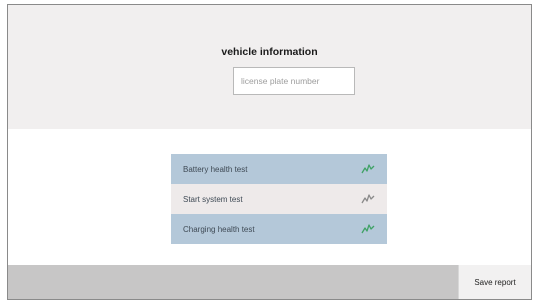 This screenshot has height=303, width=533. Describe the element at coordinates (279, 229) in the screenshot. I see `test-item-charging-health: Charging health test` at that location.